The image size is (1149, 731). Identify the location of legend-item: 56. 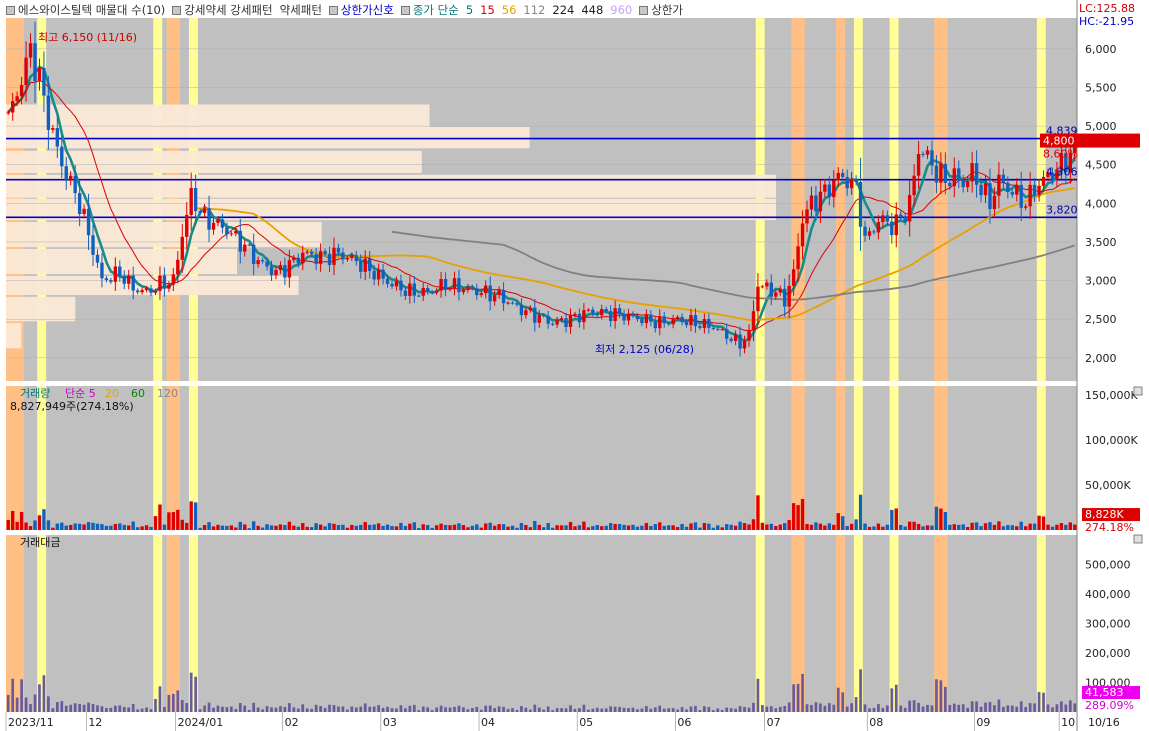
(509, 10).